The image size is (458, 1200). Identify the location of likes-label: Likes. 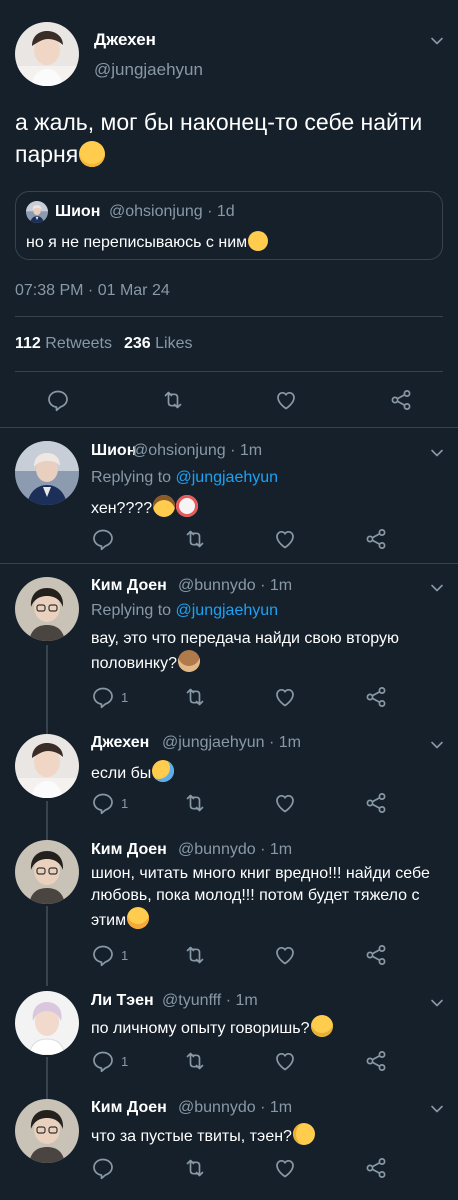
(174, 343).